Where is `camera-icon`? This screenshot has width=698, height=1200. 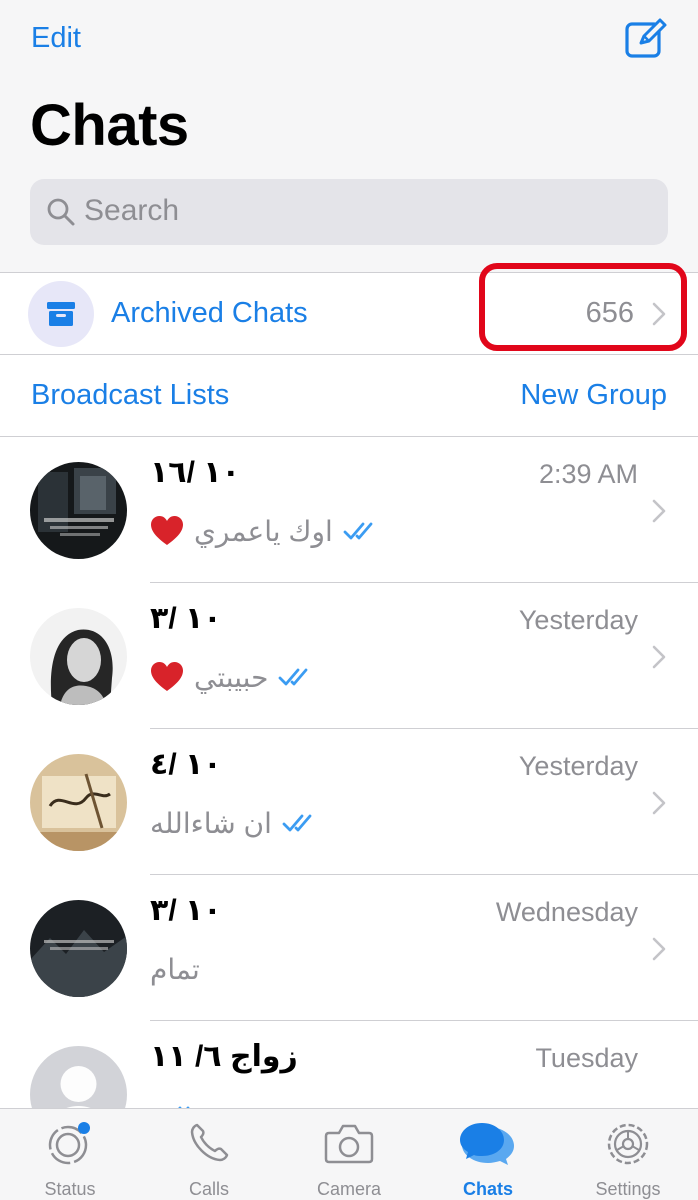 camera-icon is located at coordinates (349, 1144).